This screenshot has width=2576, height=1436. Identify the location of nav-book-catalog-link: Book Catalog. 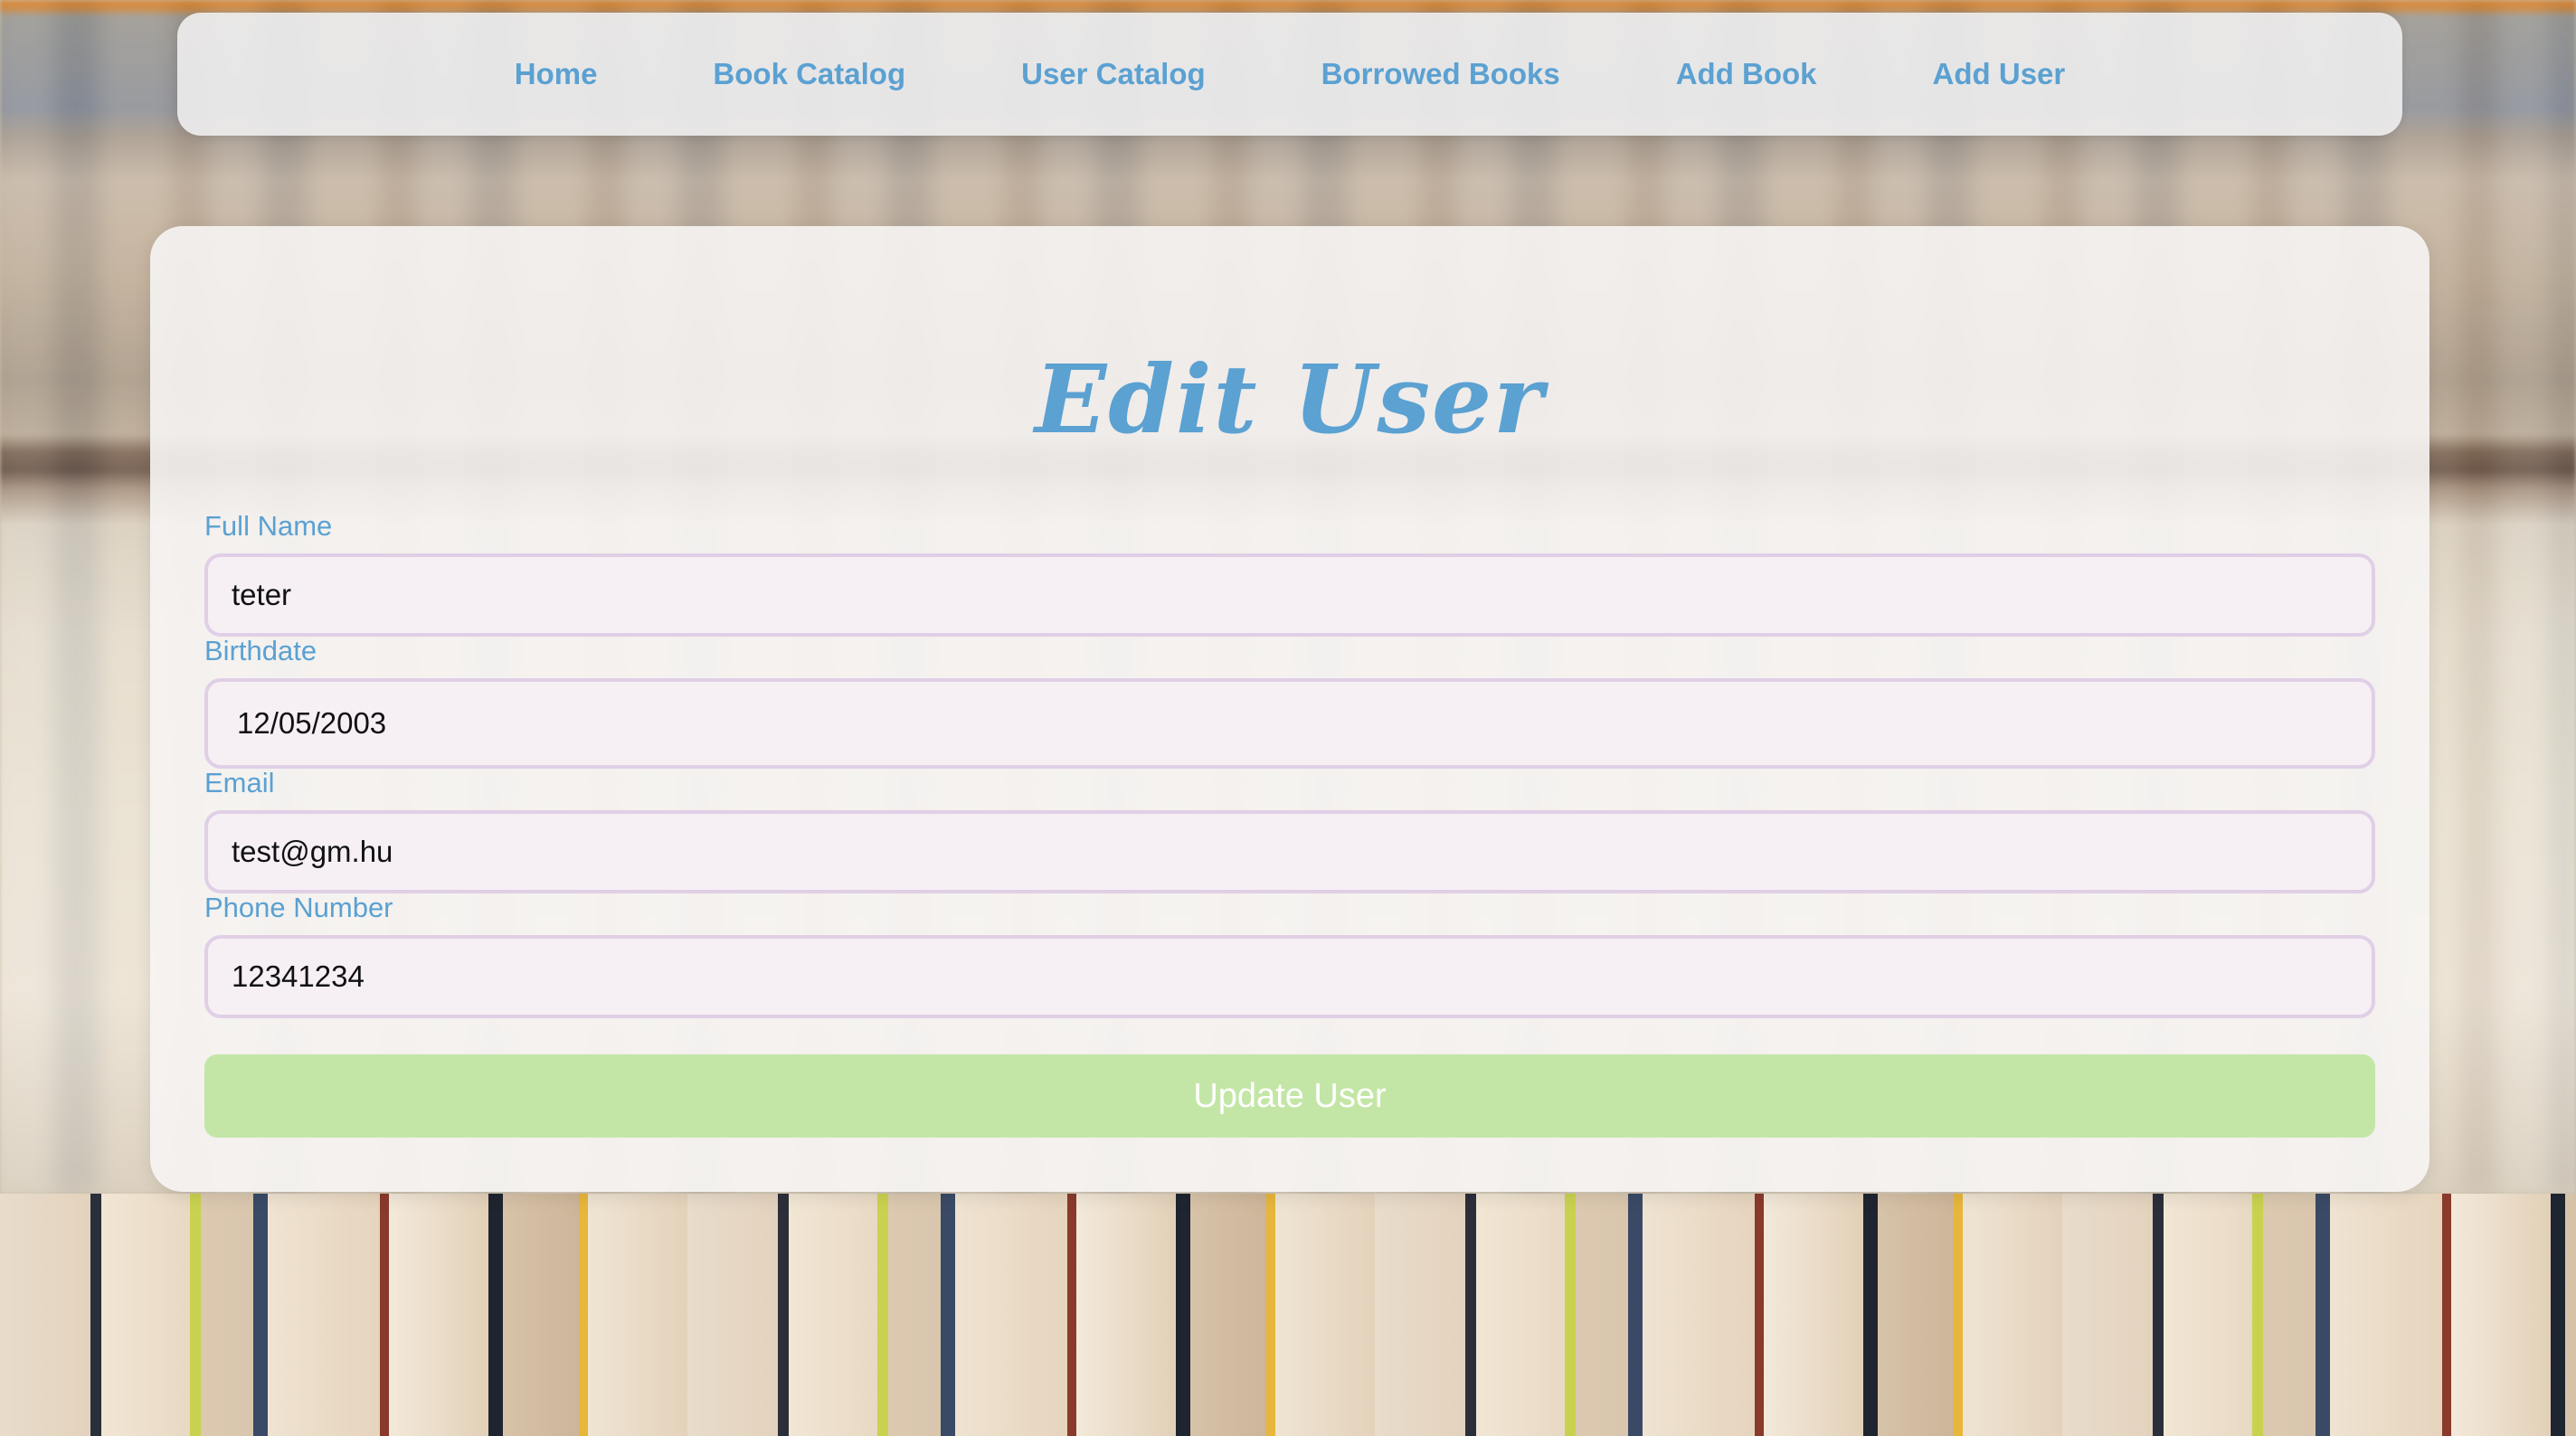
(809, 74).